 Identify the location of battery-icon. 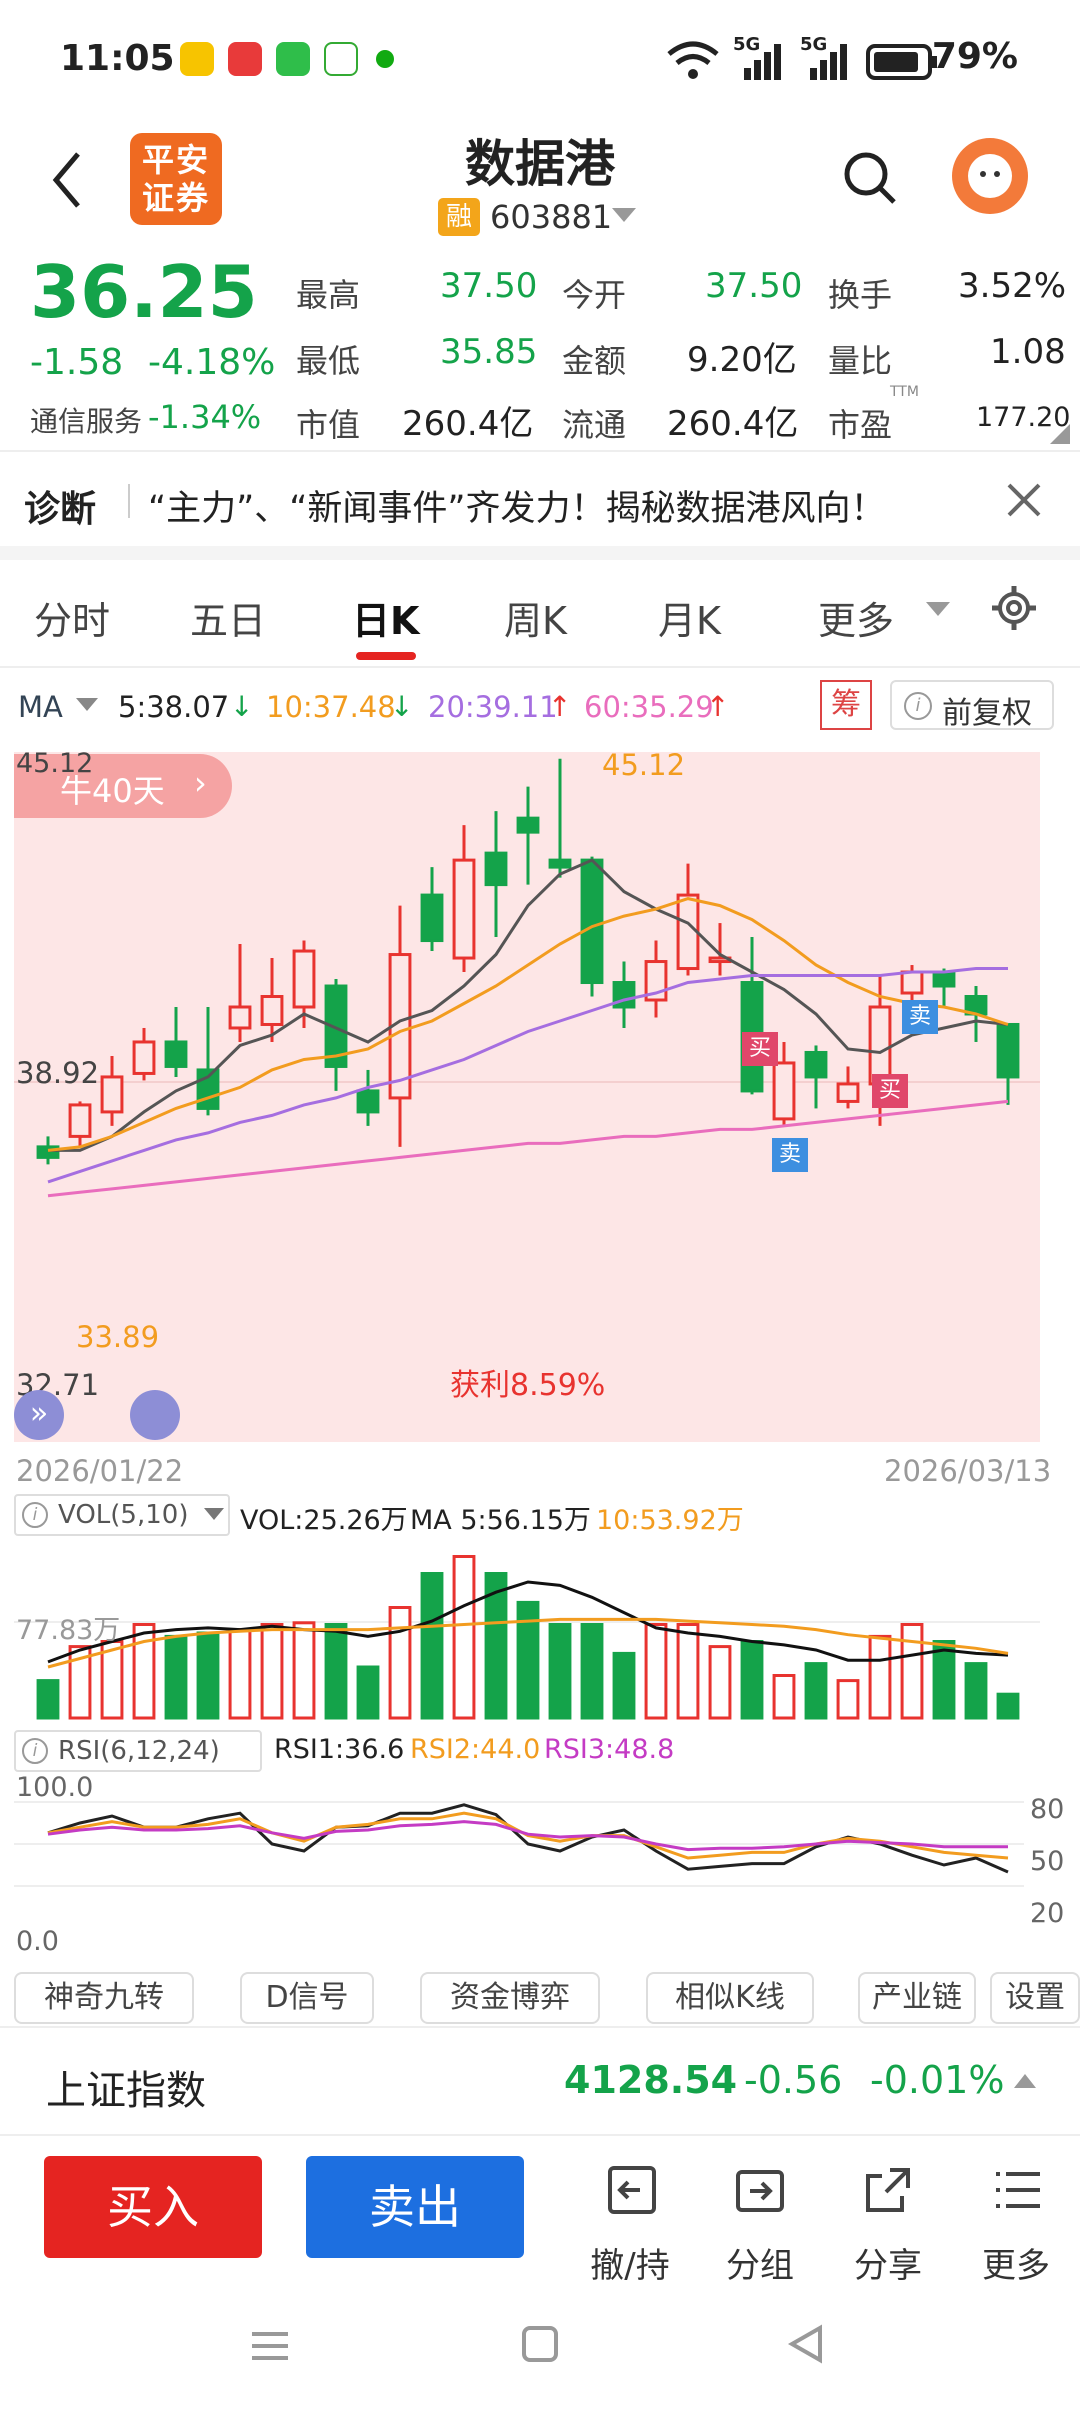
(901, 62).